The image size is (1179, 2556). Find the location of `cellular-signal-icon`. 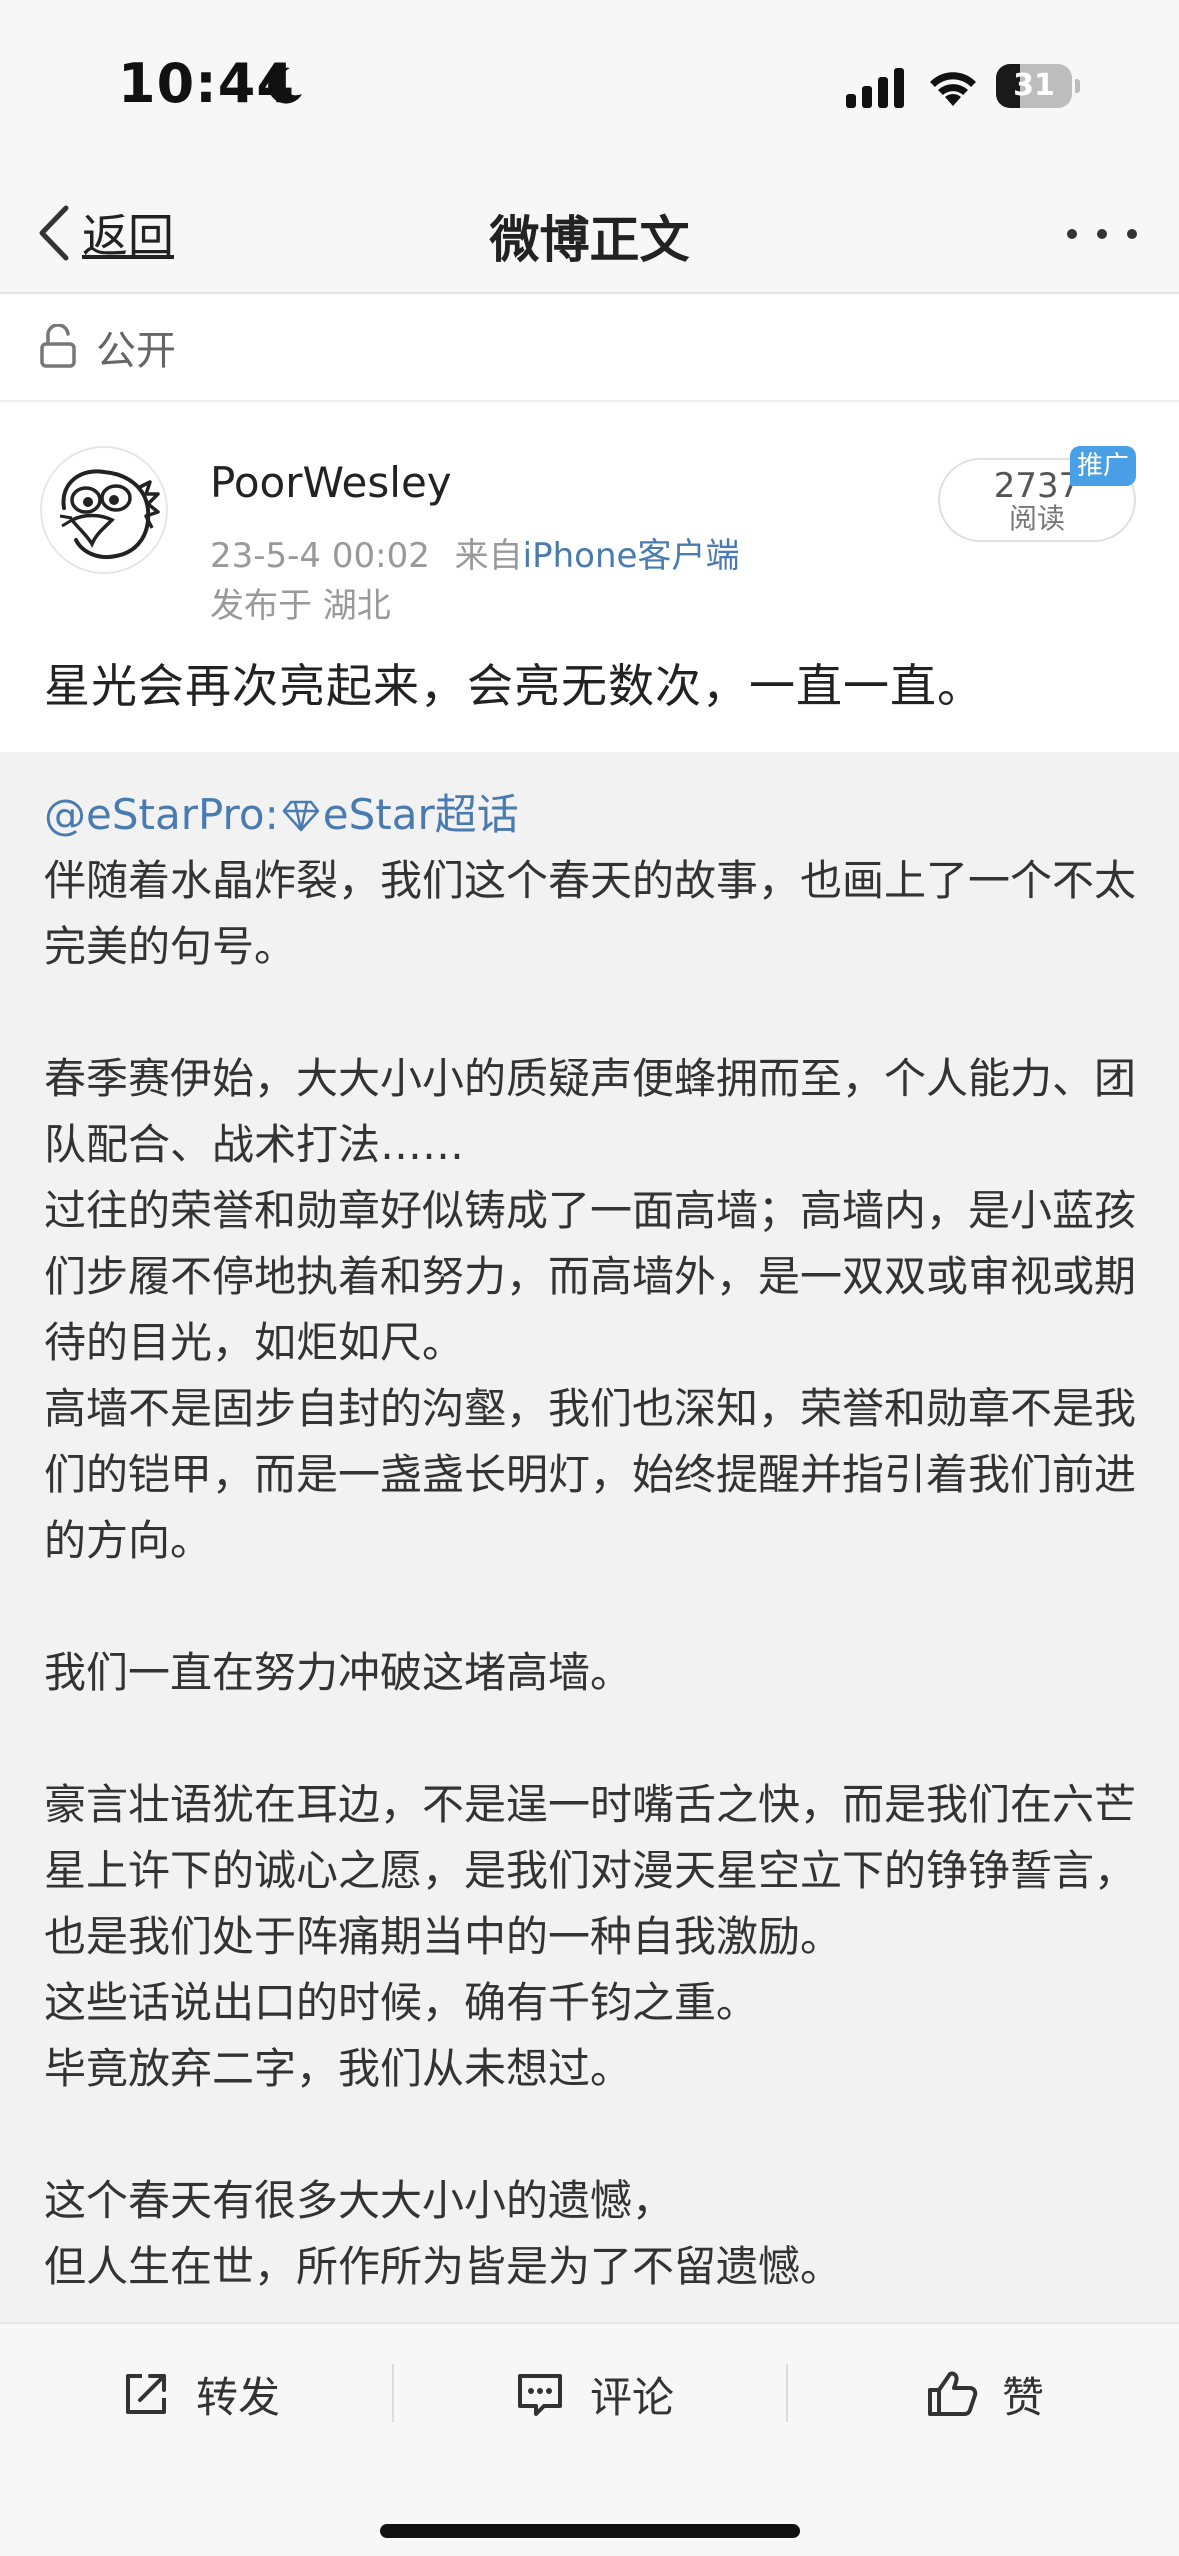

cellular-signal-icon is located at coordinates (875, 88).